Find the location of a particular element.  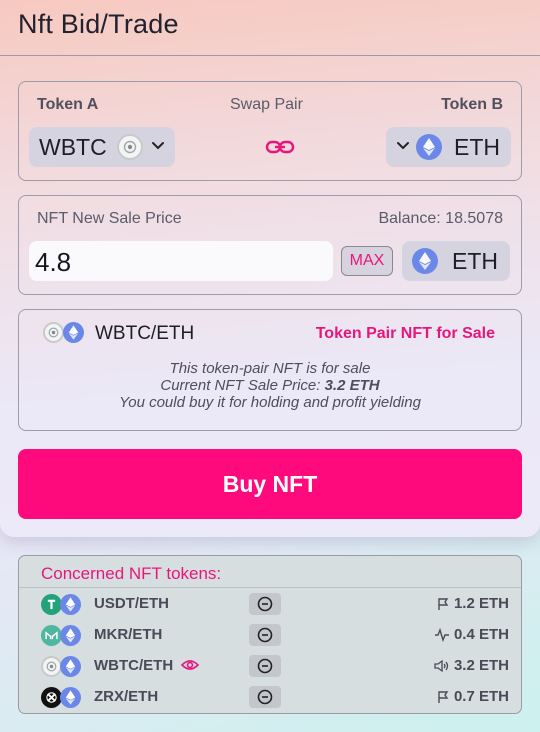

swap-pair-label: Swap Pair is located at coordinates (266, 104).